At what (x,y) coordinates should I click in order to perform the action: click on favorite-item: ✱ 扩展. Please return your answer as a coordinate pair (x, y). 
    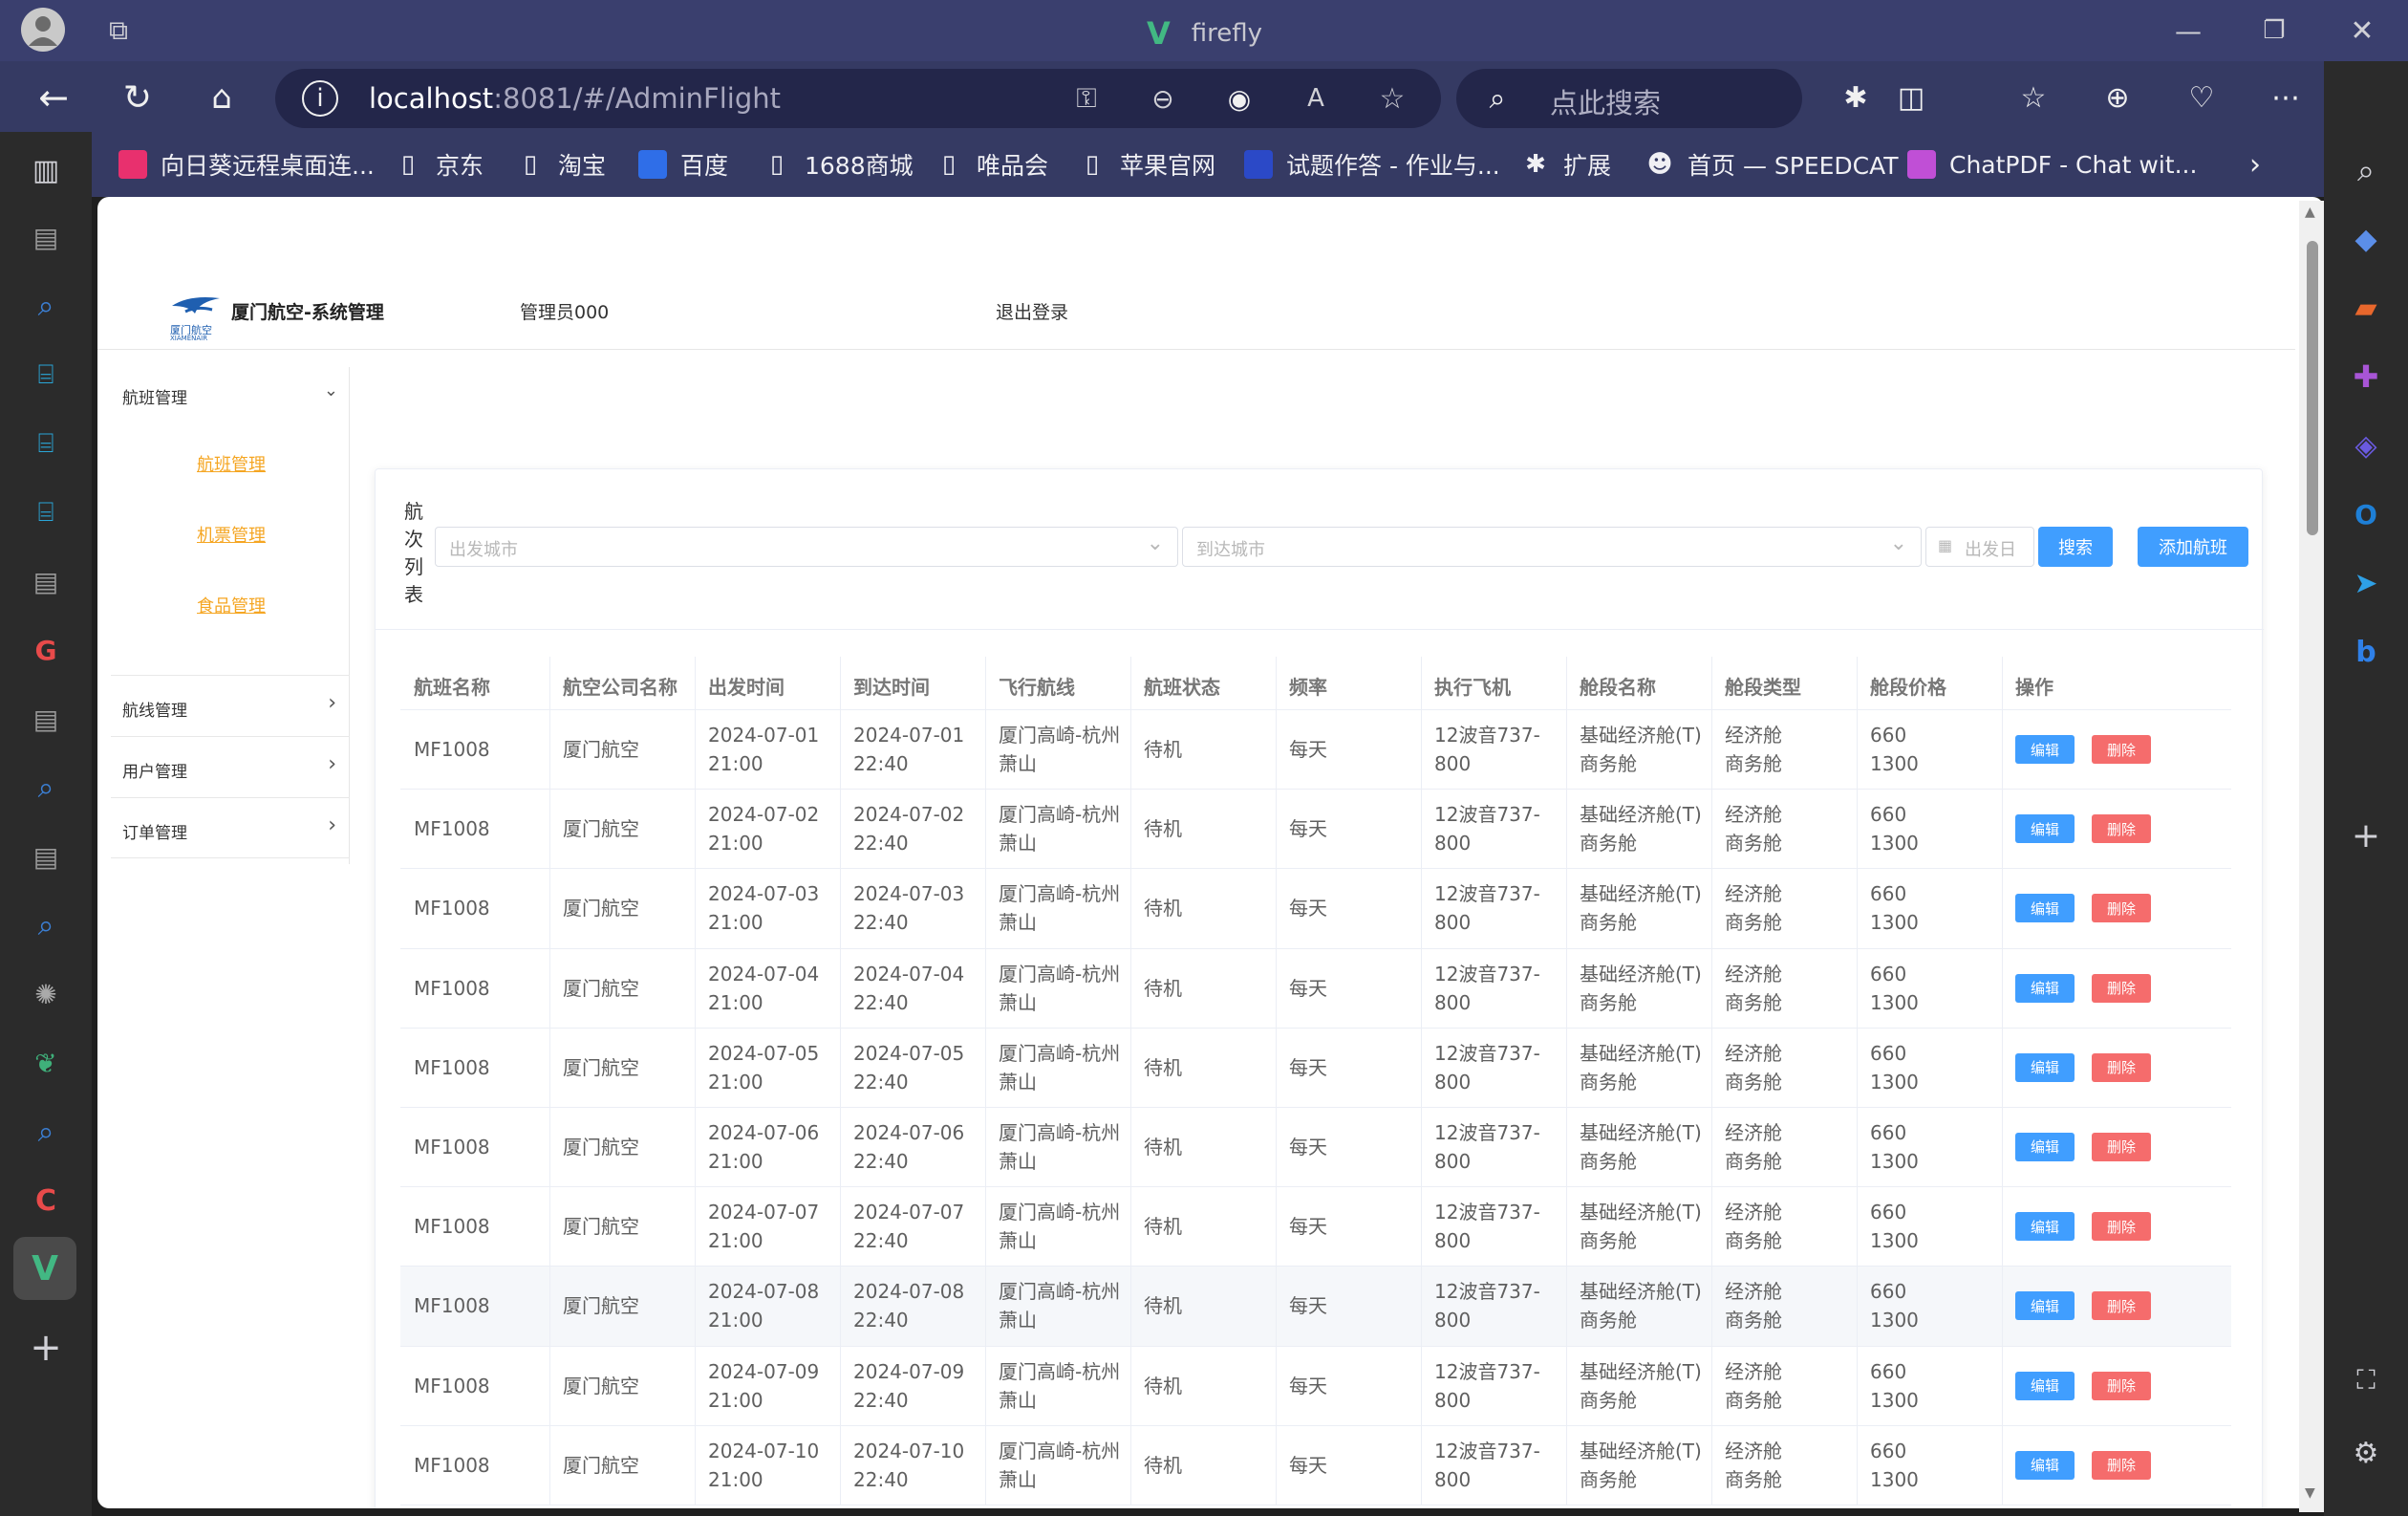
    Looking at the image, I should click on (1566, 164).